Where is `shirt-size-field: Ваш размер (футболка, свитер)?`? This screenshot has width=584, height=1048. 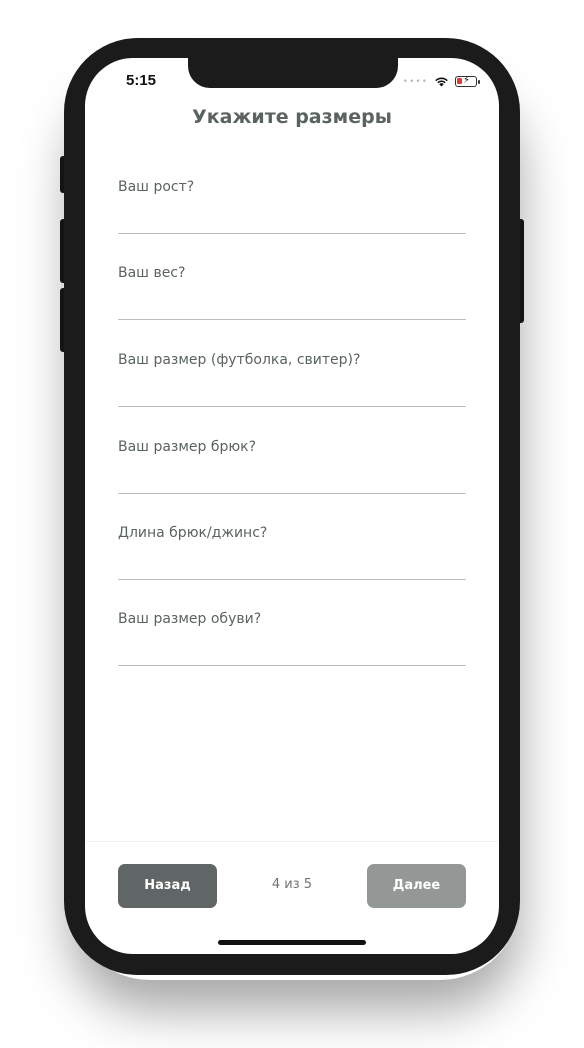 shirt-size-field: Ваш размер (футболка, свитер)? is located at coordinates (292, 379).